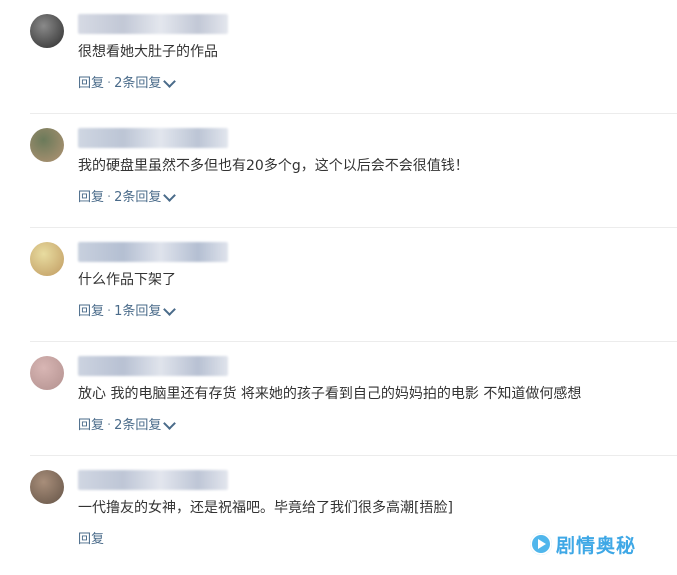 This screenshot has height=575, width=677. I want to click on comment-text: 放心 我的电脑里还有存货 将来她的孩子看到自己的妈妈拍的电影 不知道做何感想, so click(330, 394).